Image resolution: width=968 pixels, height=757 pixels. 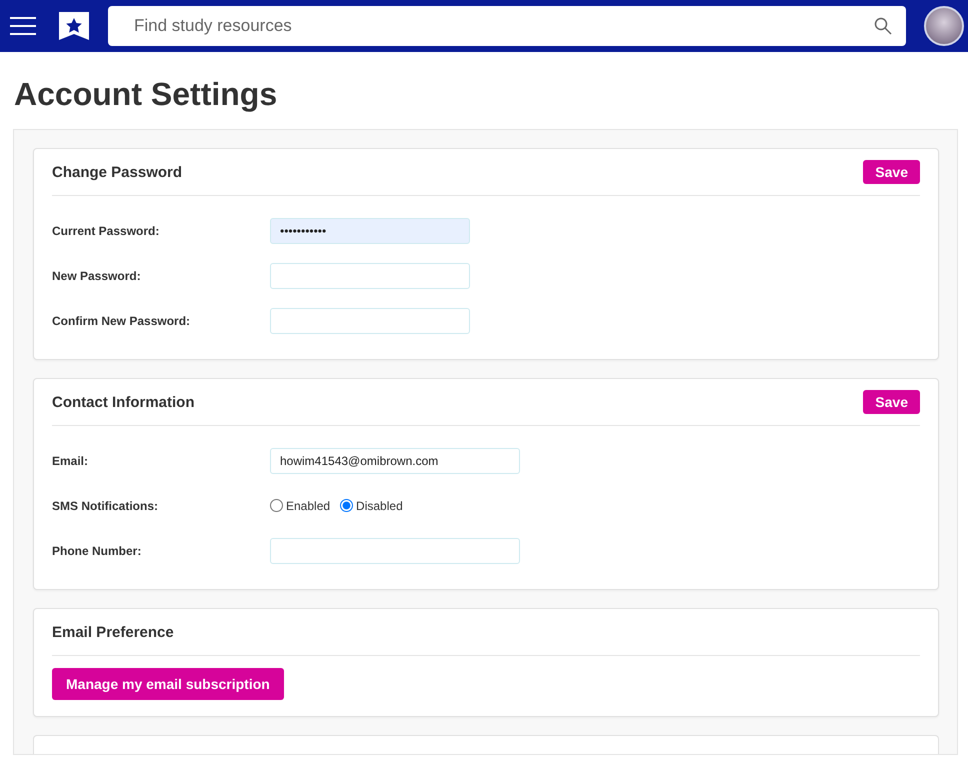 What do you see at coordinates (113, 632) in the screenshot?
I see `section-title: Email Preference` at bounding box center [113, 632].